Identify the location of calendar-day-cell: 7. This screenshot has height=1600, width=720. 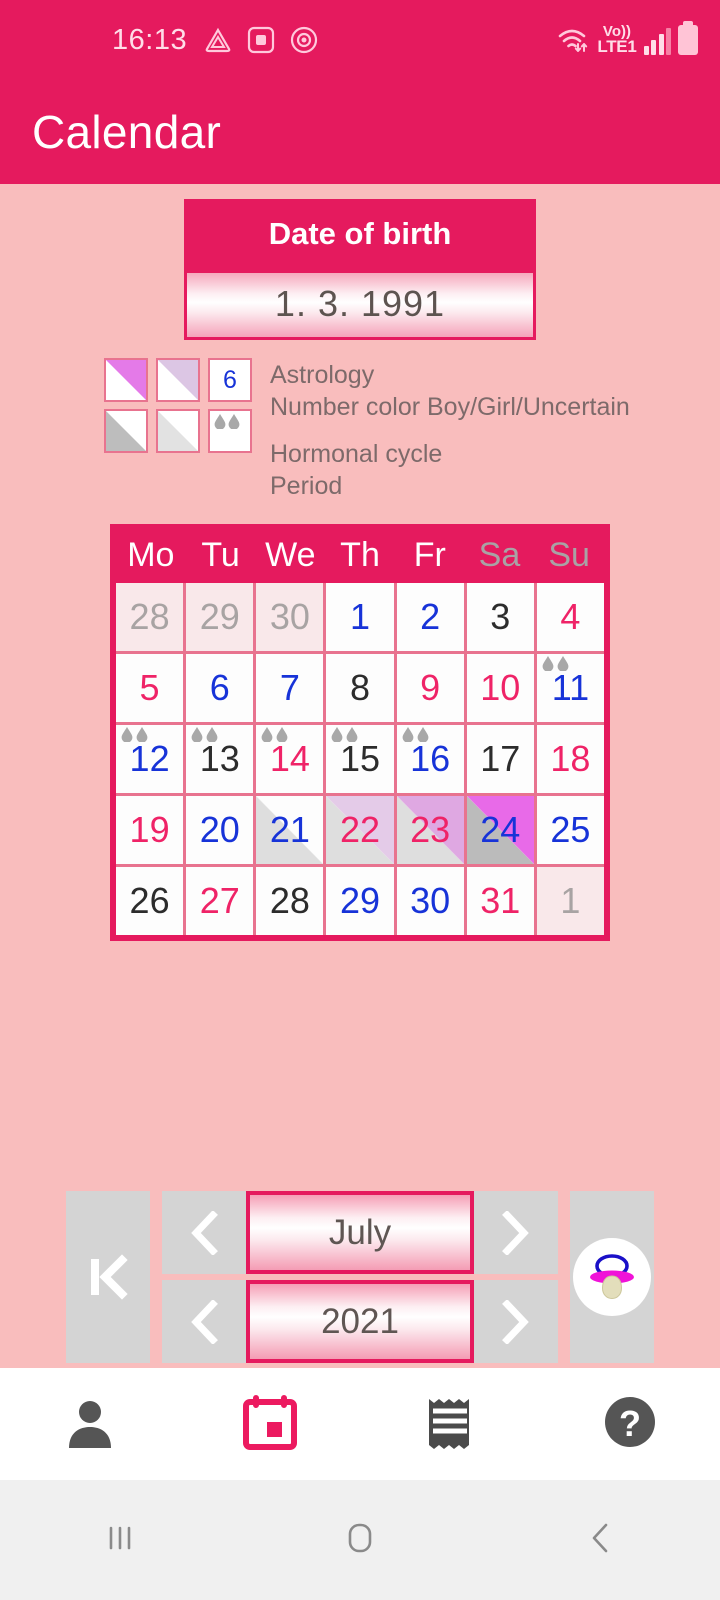
(290, 688).